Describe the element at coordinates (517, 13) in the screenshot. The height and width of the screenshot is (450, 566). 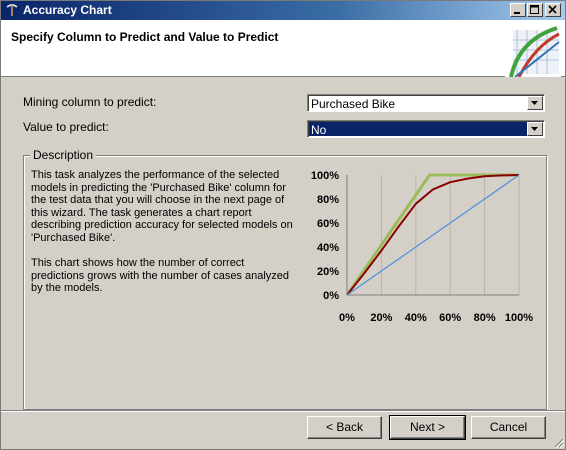
I see `minimize-icon` at that location.